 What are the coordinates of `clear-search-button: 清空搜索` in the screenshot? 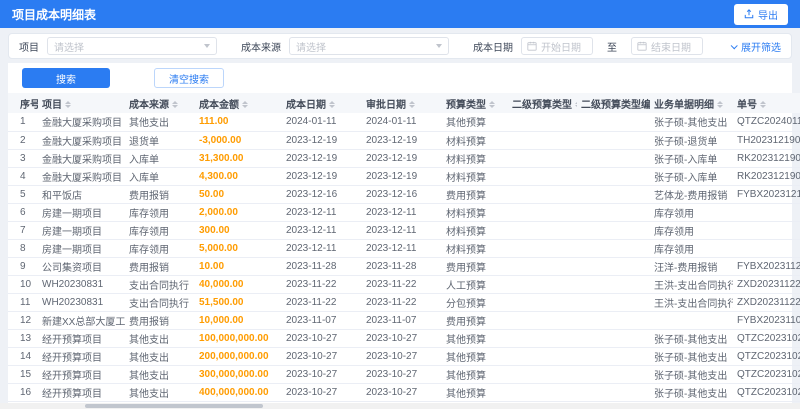 It's located at (189, 78).